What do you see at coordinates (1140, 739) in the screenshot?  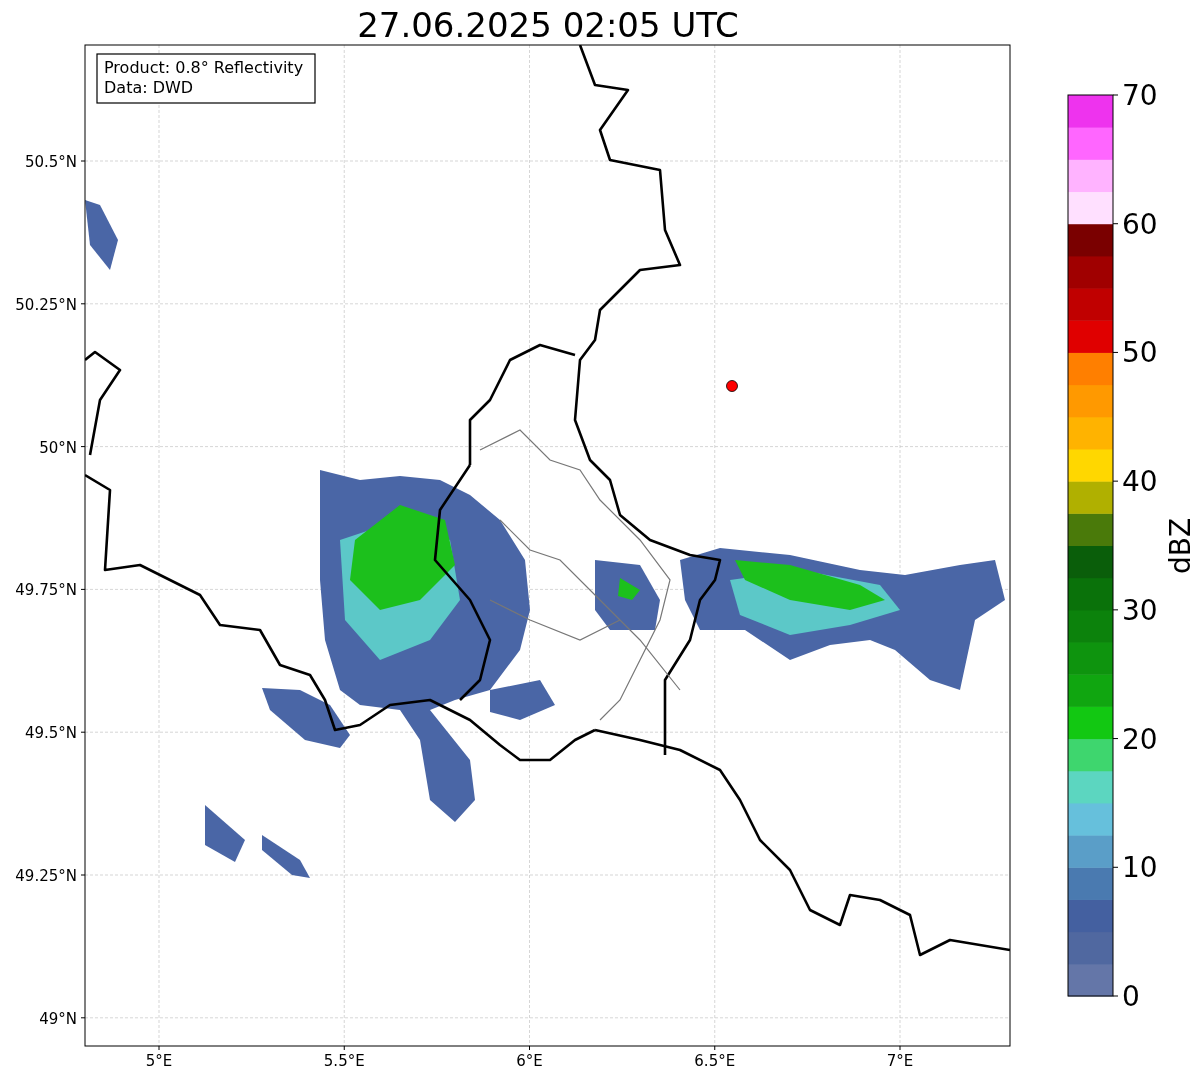 I see `colorbar-tick-label: 20` at bounding box center [1140, 739].